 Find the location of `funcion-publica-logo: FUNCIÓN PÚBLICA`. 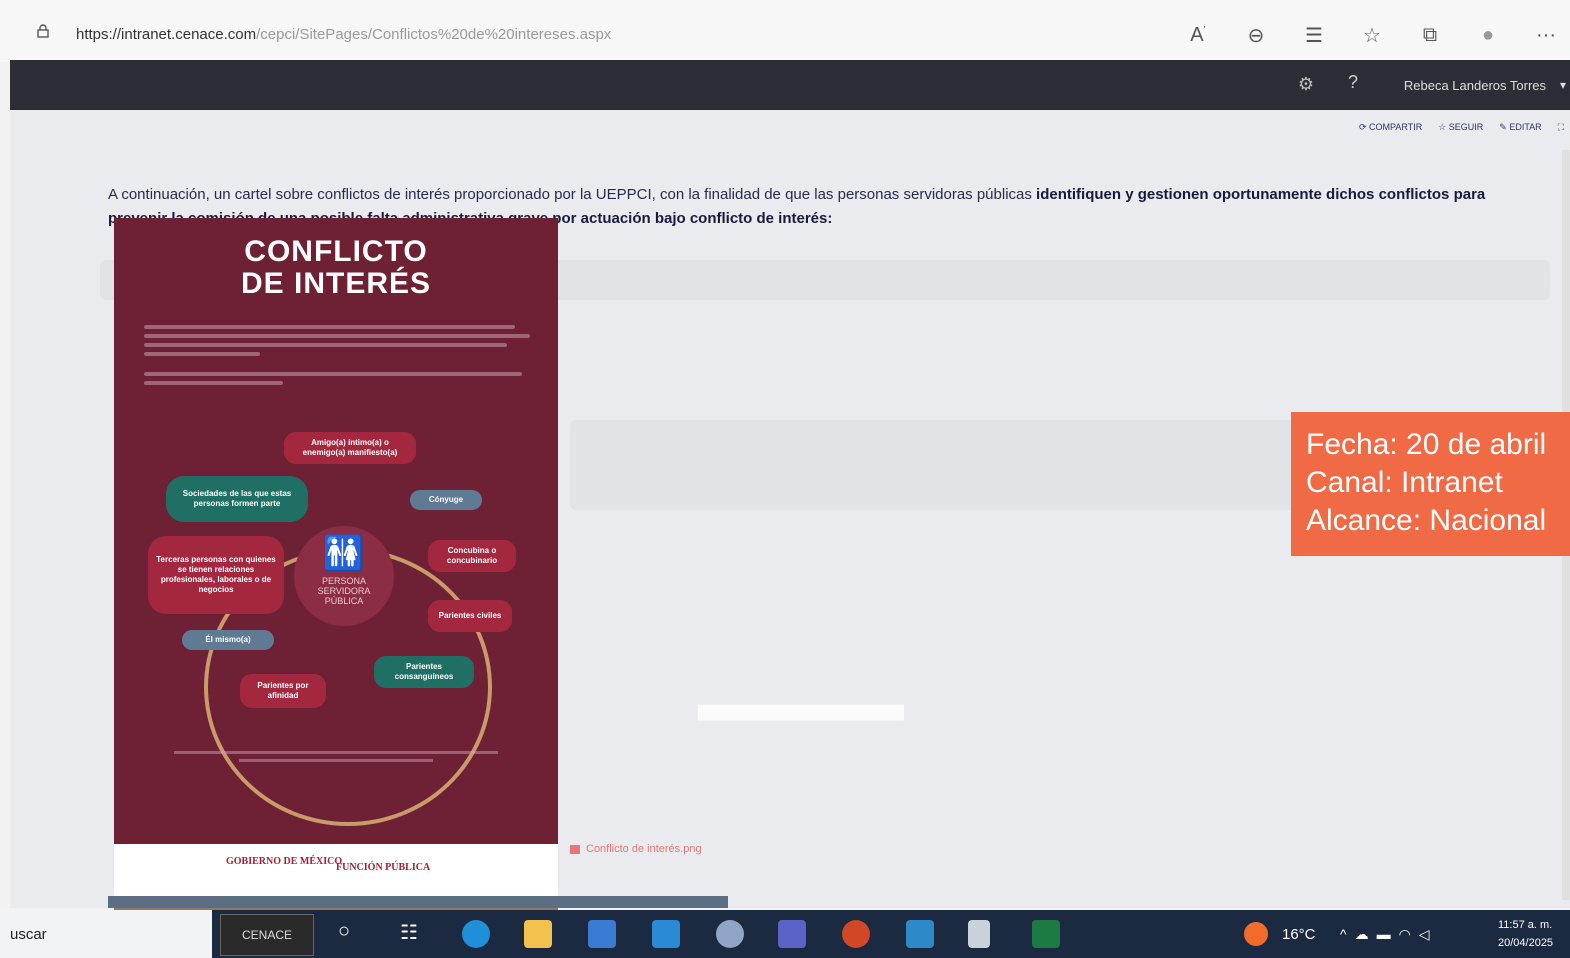

funcion-publica-logo: FUNCIÓN PÚBLICA is located at coordinates (383, 867).